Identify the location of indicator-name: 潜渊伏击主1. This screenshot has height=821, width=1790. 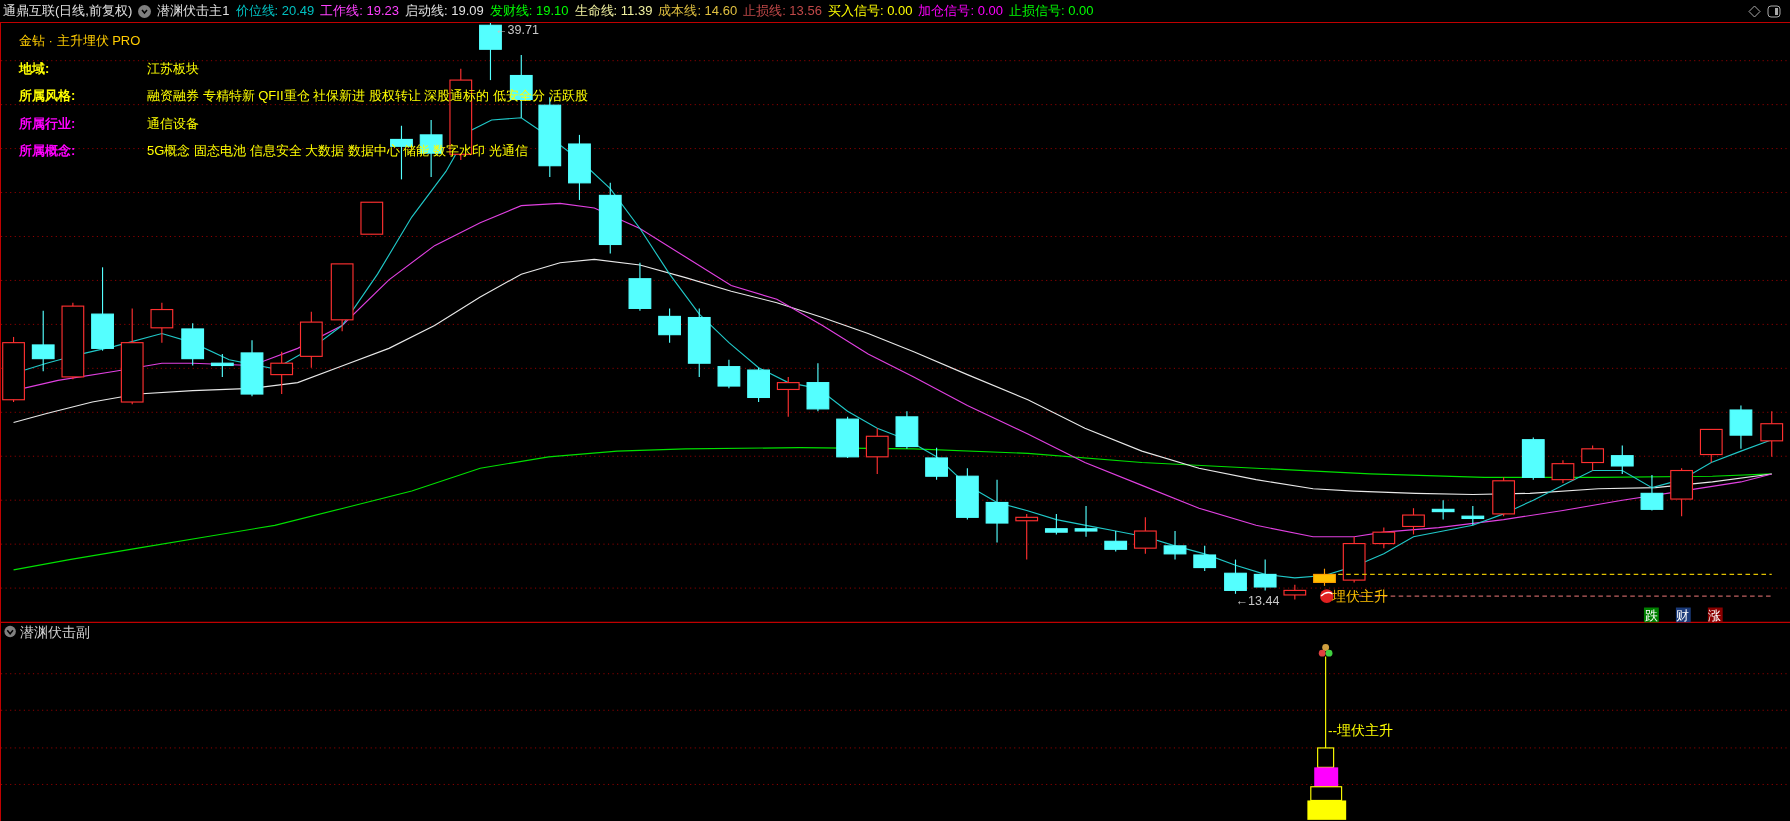
(193, 11).